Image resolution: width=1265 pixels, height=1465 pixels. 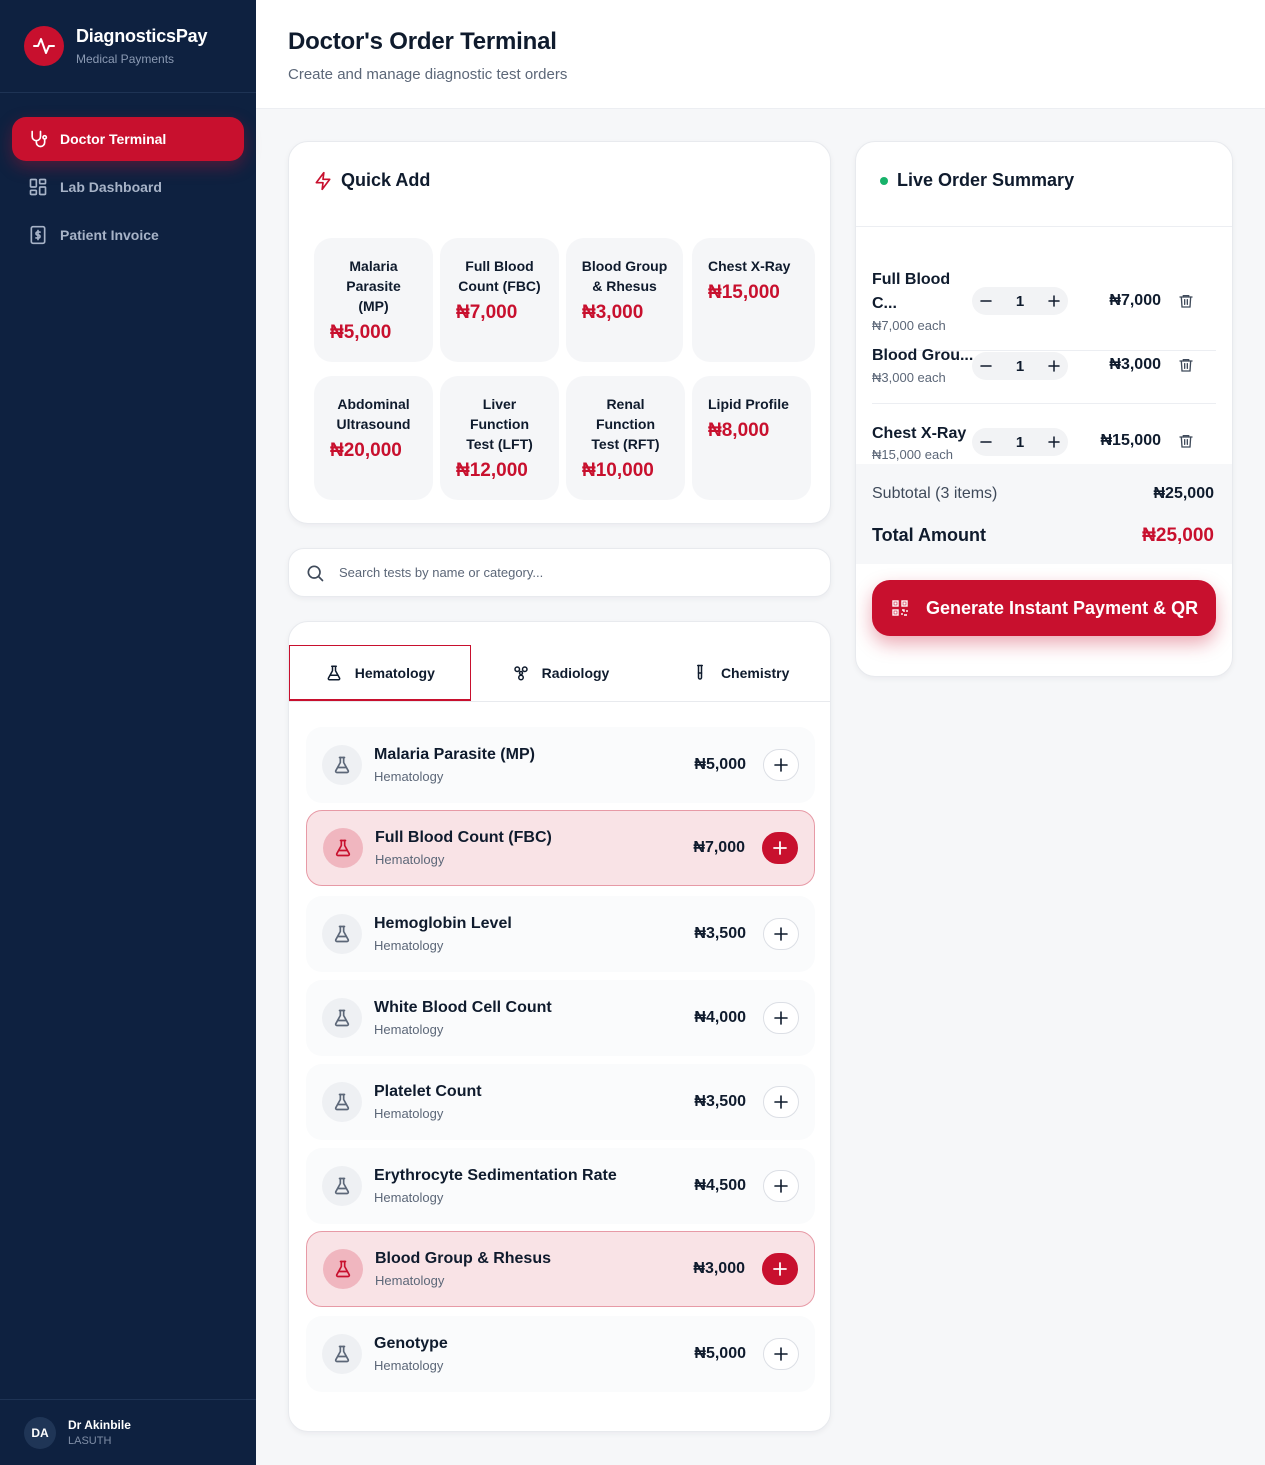 What do you see at coordinates (575, 673) in the screenshot?
I see `tab-label: Radiology` at bounding box center [575, 673].